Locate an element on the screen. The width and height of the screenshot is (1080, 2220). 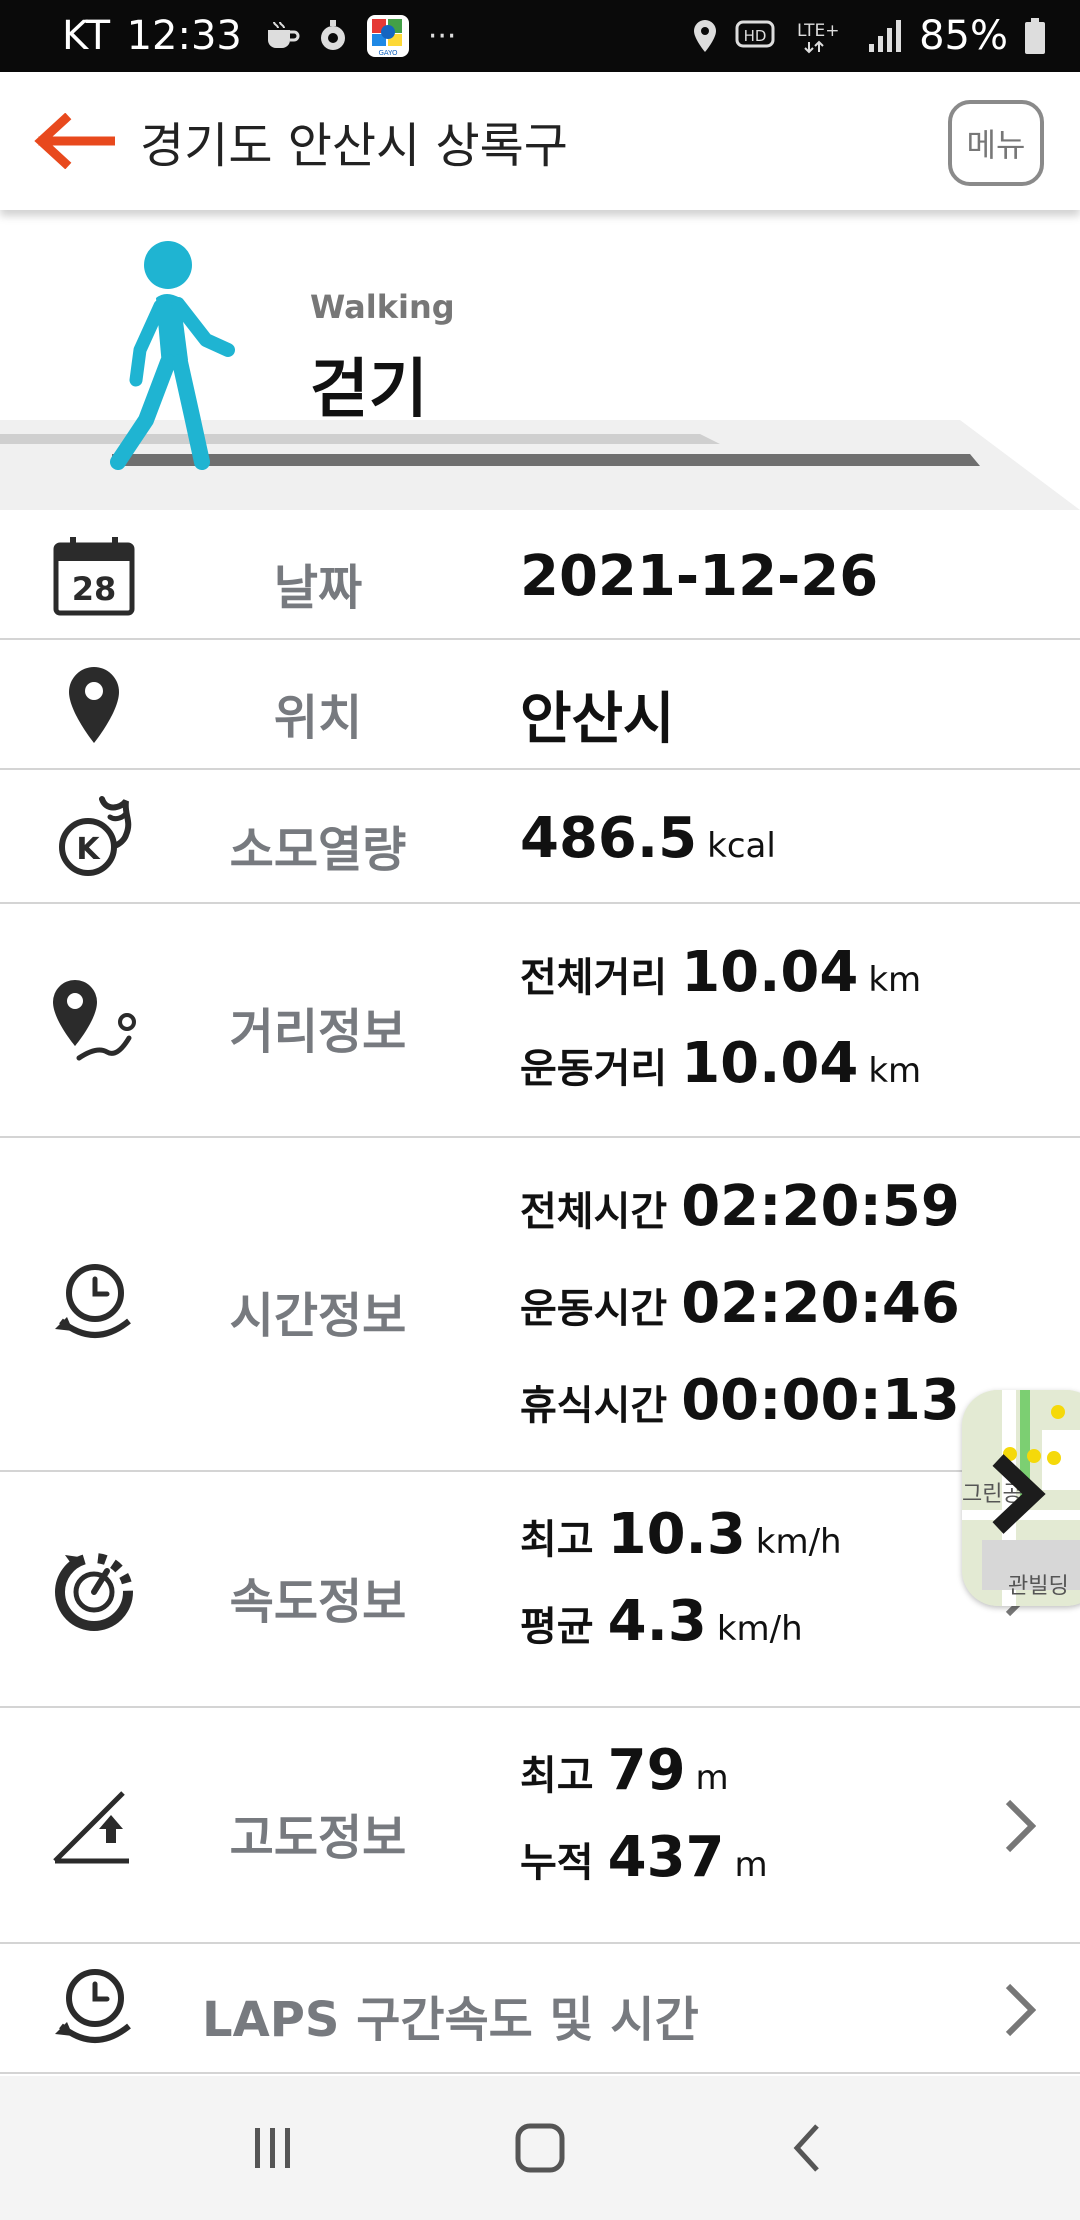
altitude-cumulative-value: 437 is located at coordinates (666, 1857).